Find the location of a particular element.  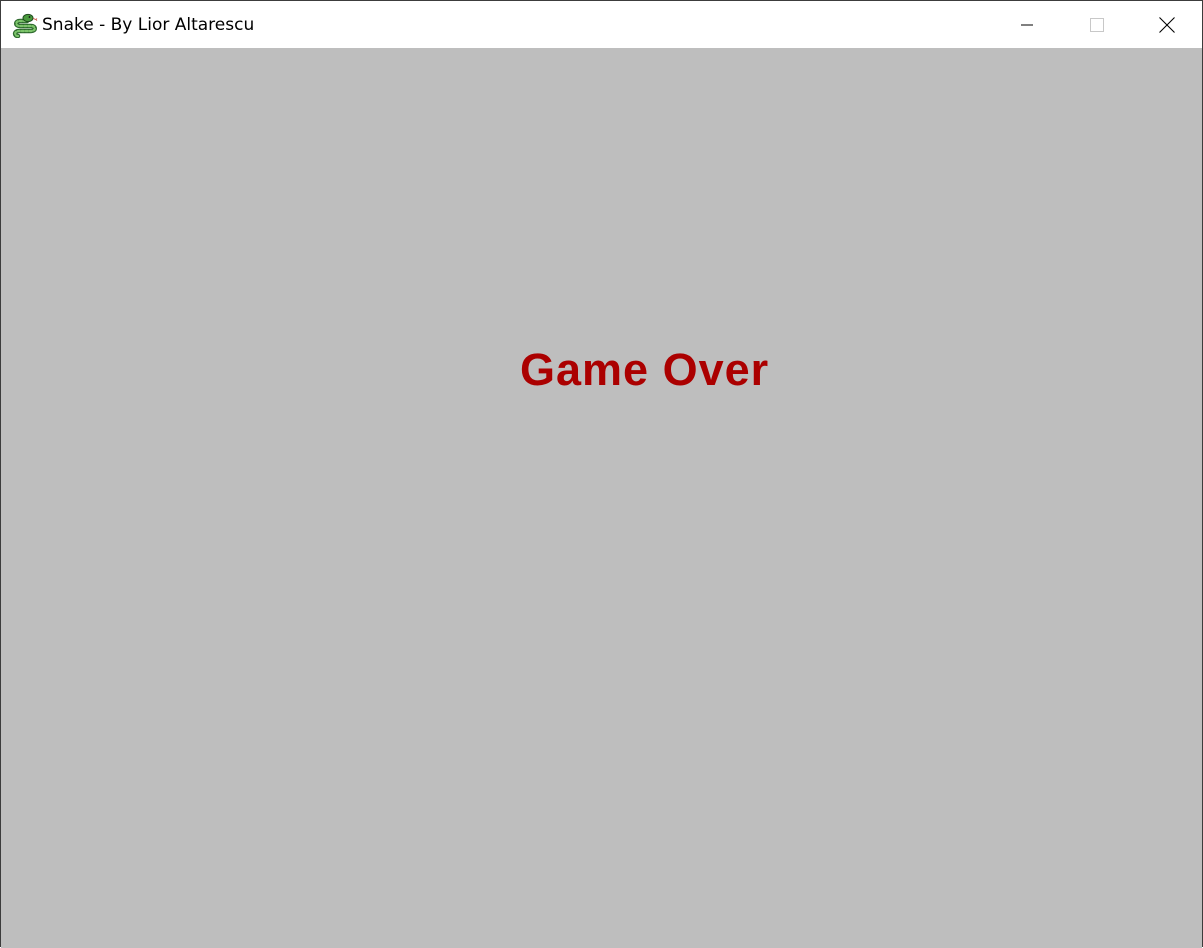

maximize-button is located at coordinates (1097, 24).